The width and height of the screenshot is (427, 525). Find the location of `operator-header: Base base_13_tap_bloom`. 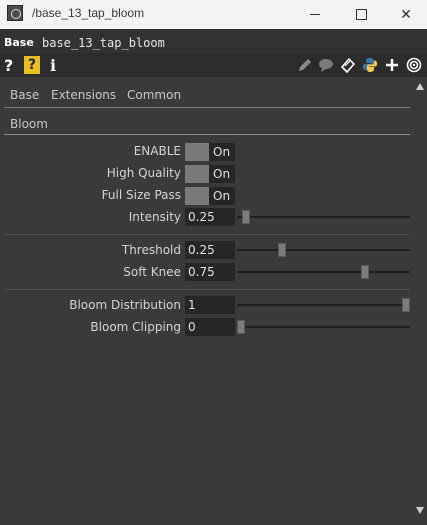

operator-header: Base base_13_tap_bloom is located at coordinates (213, 41).